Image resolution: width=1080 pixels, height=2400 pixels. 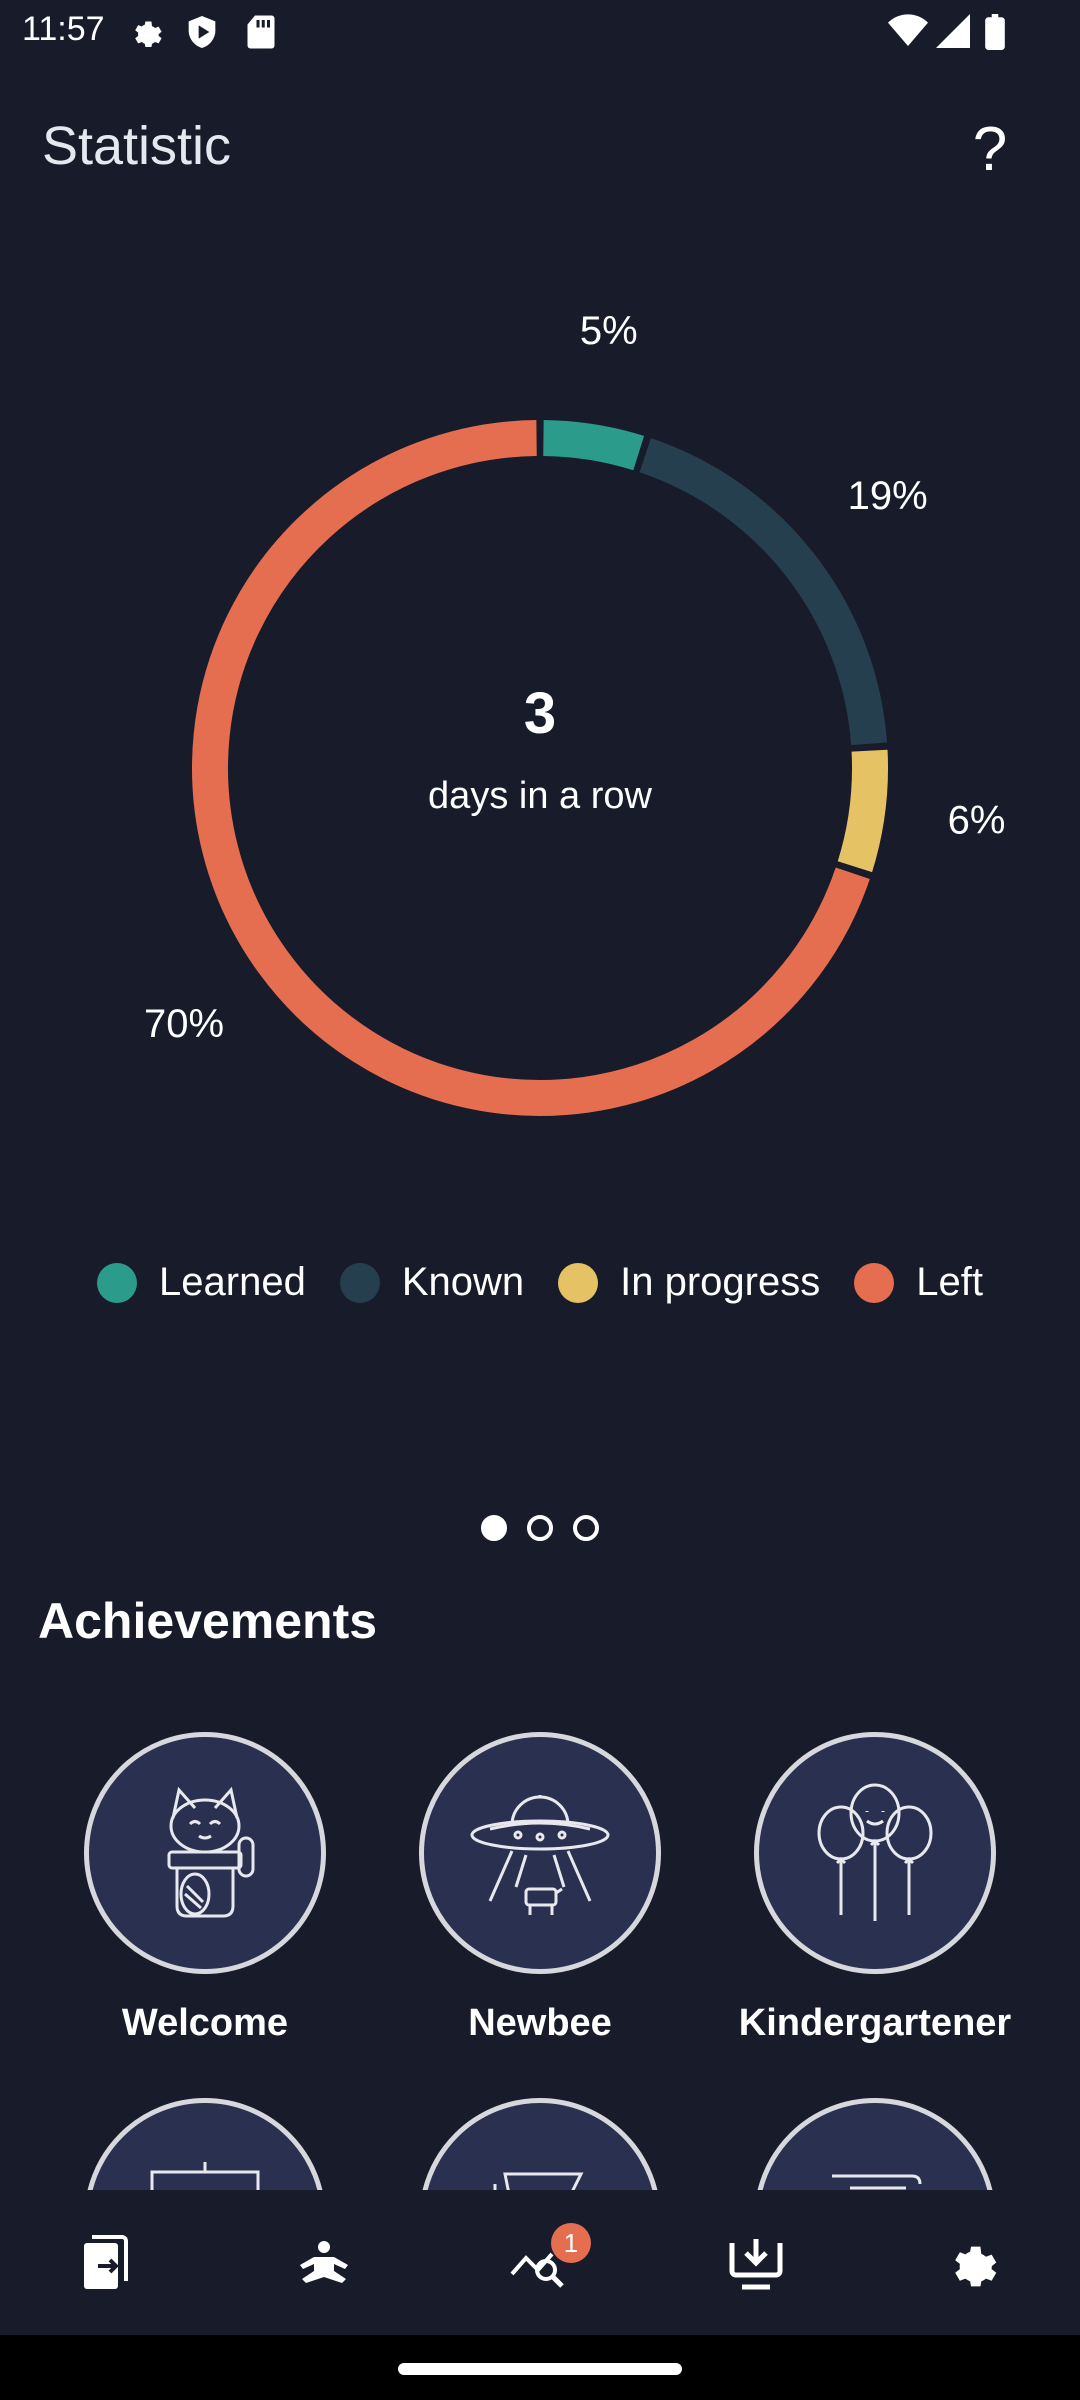 What do you see at coordinates (540, 796) in the screenshot?
I see `streak-label: days in a row` at bounding box center [540, 796].